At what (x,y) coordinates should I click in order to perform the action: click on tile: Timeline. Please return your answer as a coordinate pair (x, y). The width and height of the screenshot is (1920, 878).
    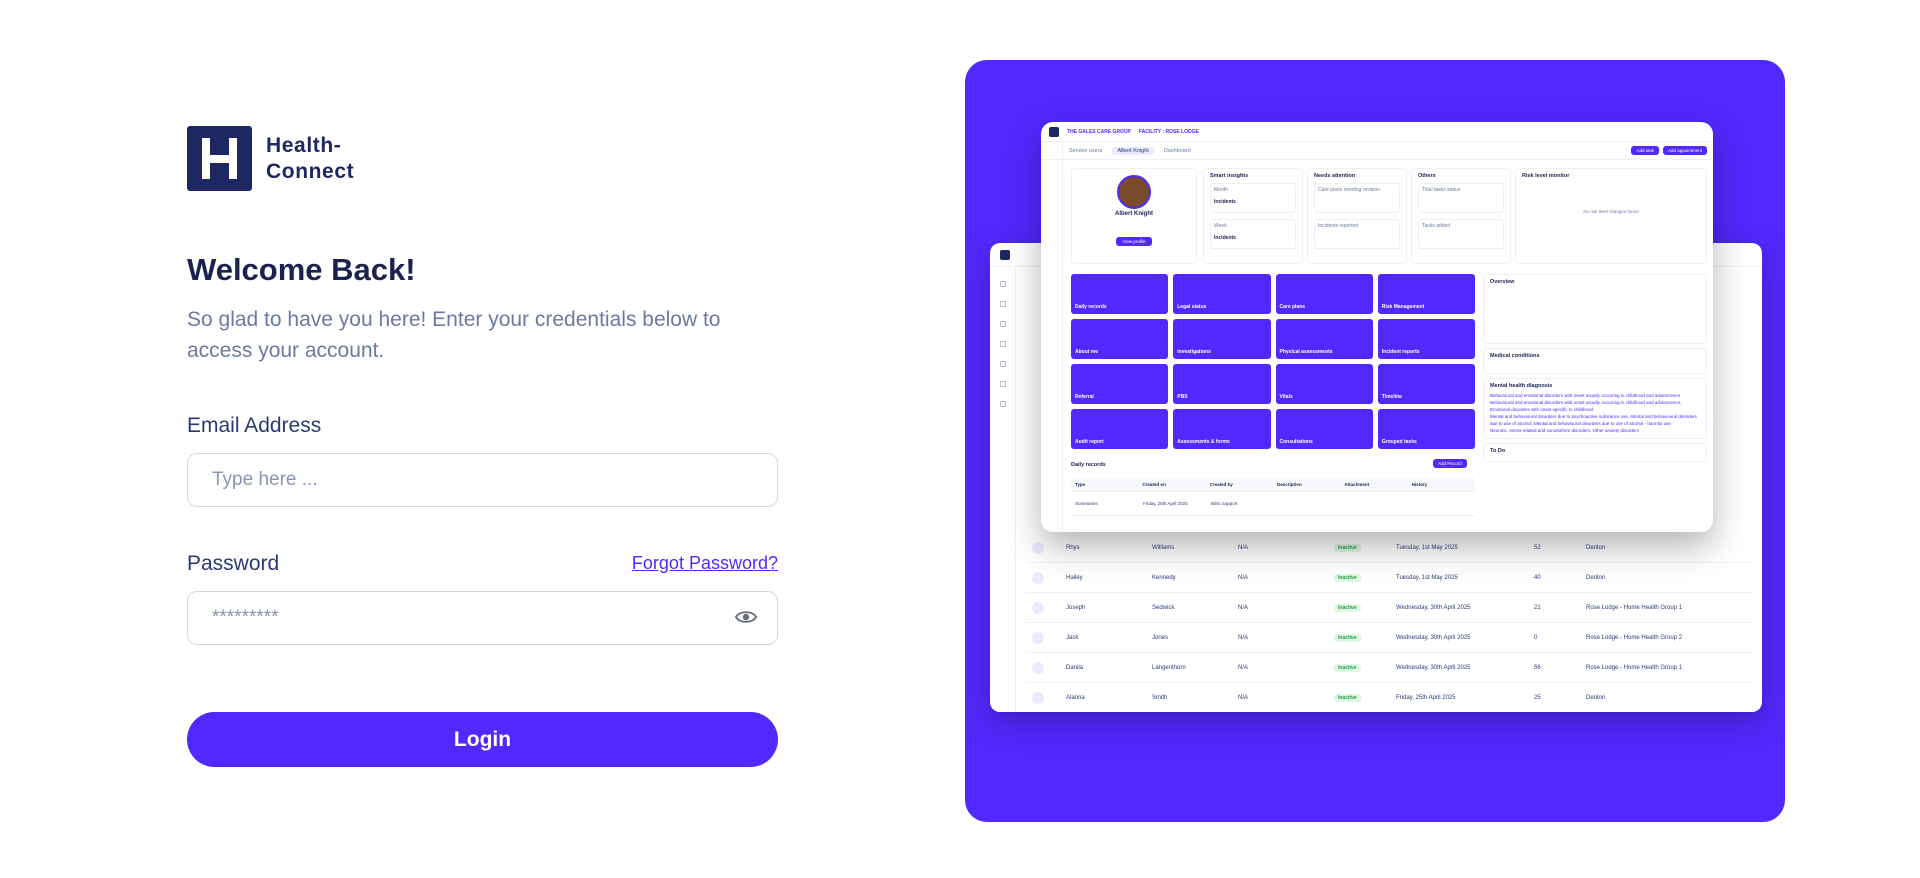
    Looking at the image, I should click on (1426, 384).